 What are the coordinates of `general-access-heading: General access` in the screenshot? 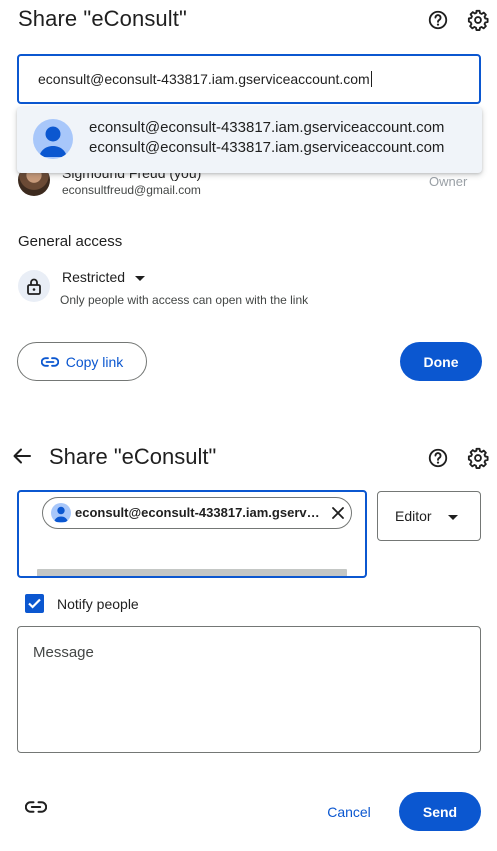 It's located at (70, 241).